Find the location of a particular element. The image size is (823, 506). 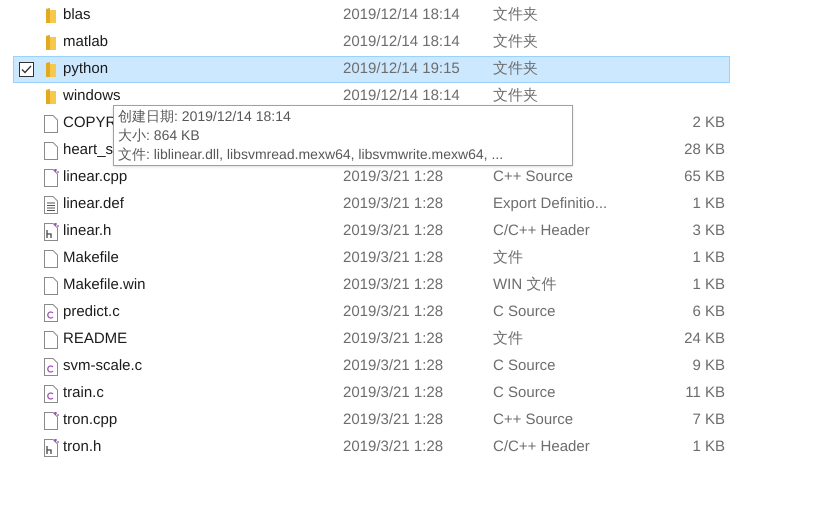

file-name: svm-scale.c is located at coordinates (102, 366).